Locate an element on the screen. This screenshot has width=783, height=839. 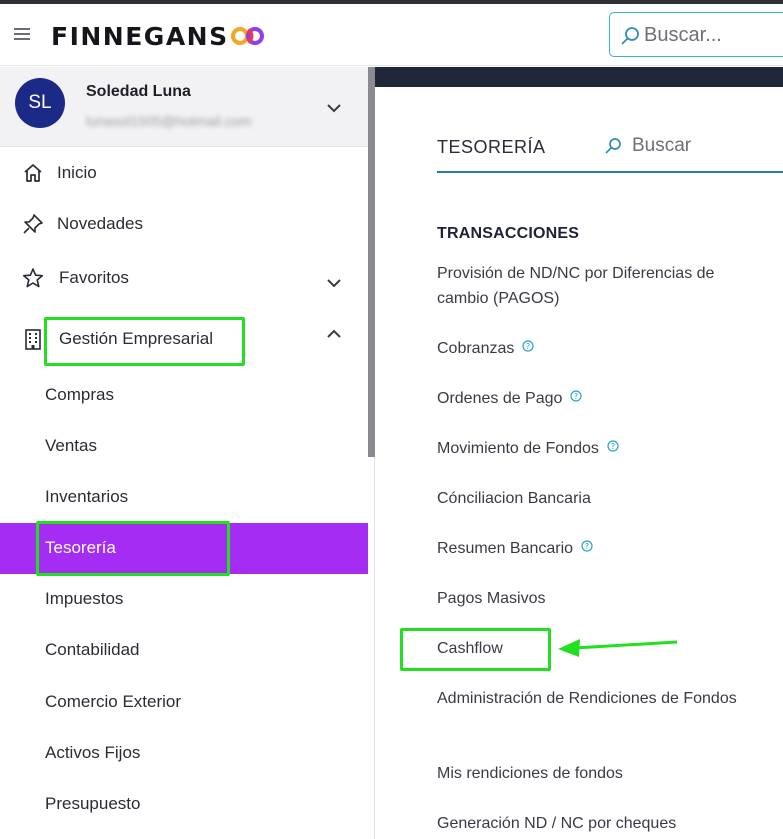
sidebar-subitem-inventarios: Inventarios is located at coordinates (184, 497).